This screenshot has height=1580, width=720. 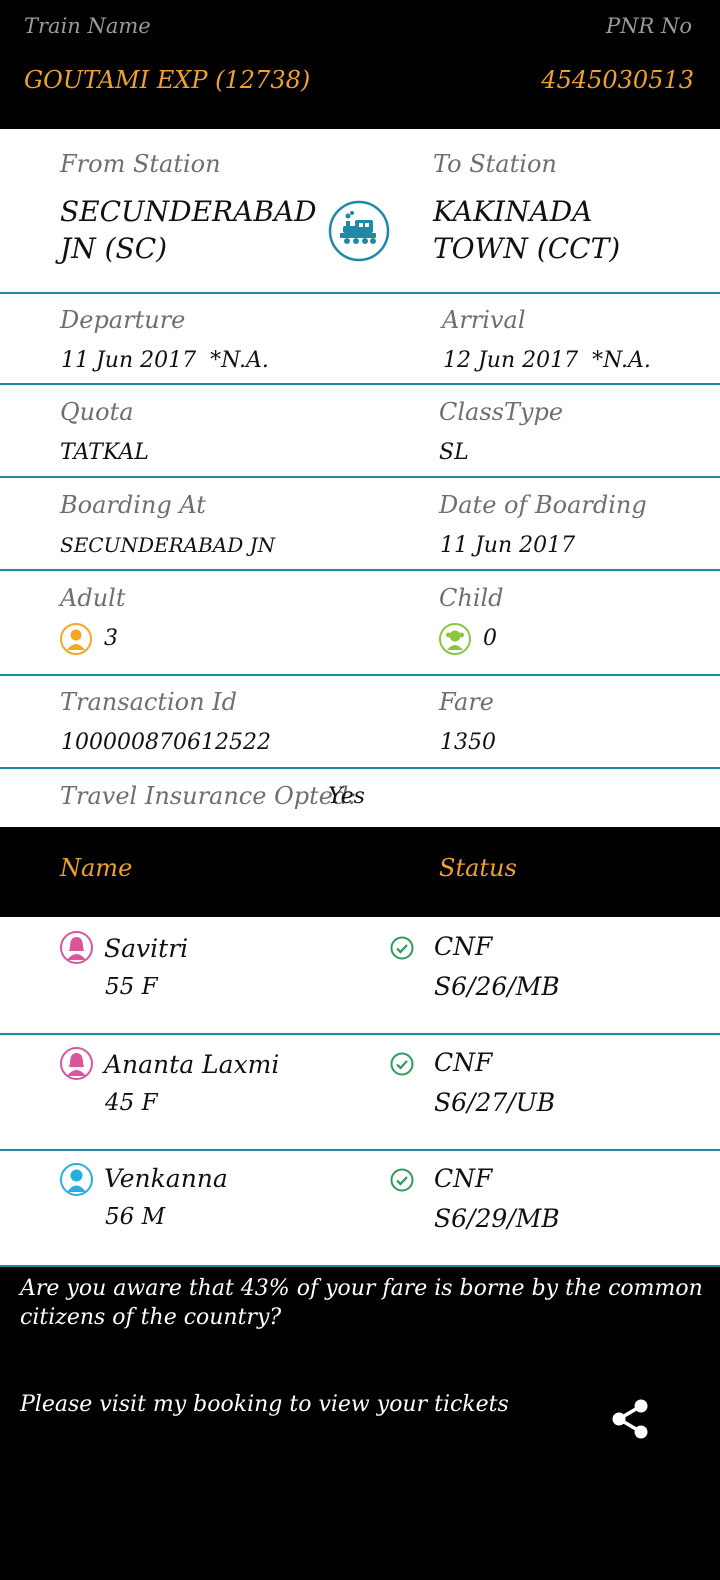 I want to click on to-station-line1: KAKINADA, so click(x=513, y=211).